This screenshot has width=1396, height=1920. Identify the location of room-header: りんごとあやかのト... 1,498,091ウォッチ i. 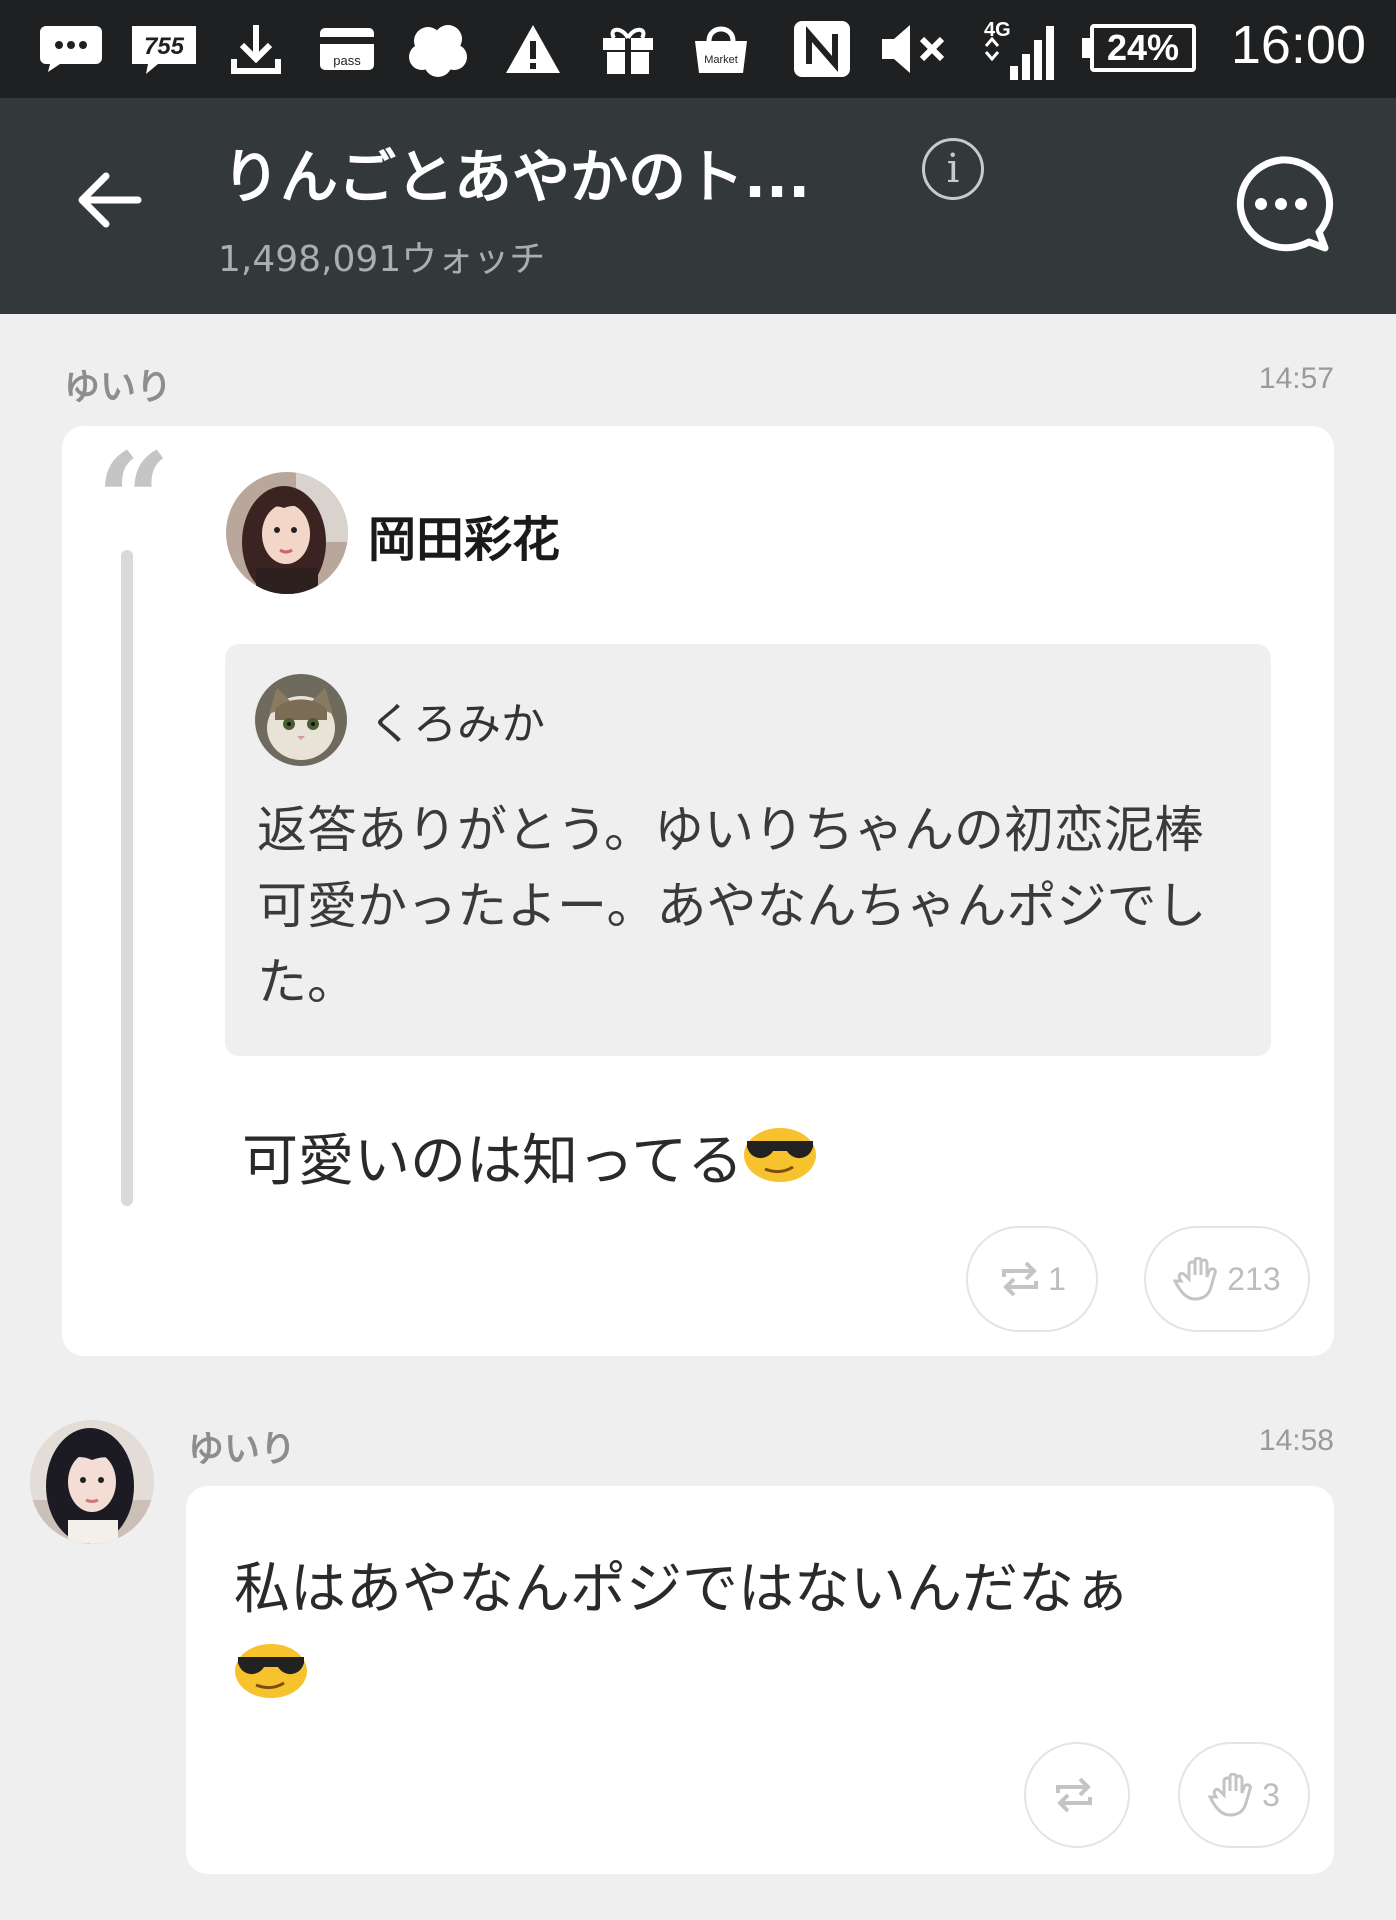
(698, 206).